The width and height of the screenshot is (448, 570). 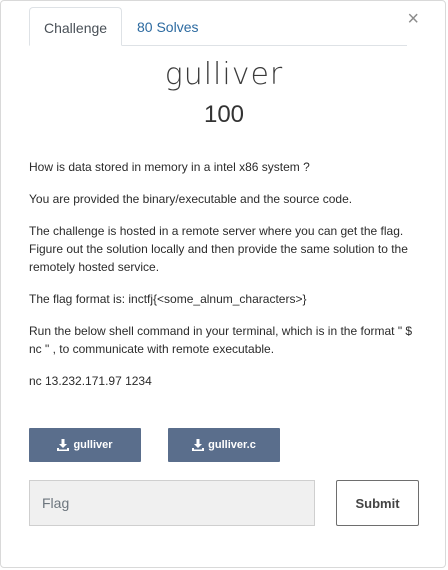 I want to click on challenge-name: gulliver, so click(x=224, y=74).